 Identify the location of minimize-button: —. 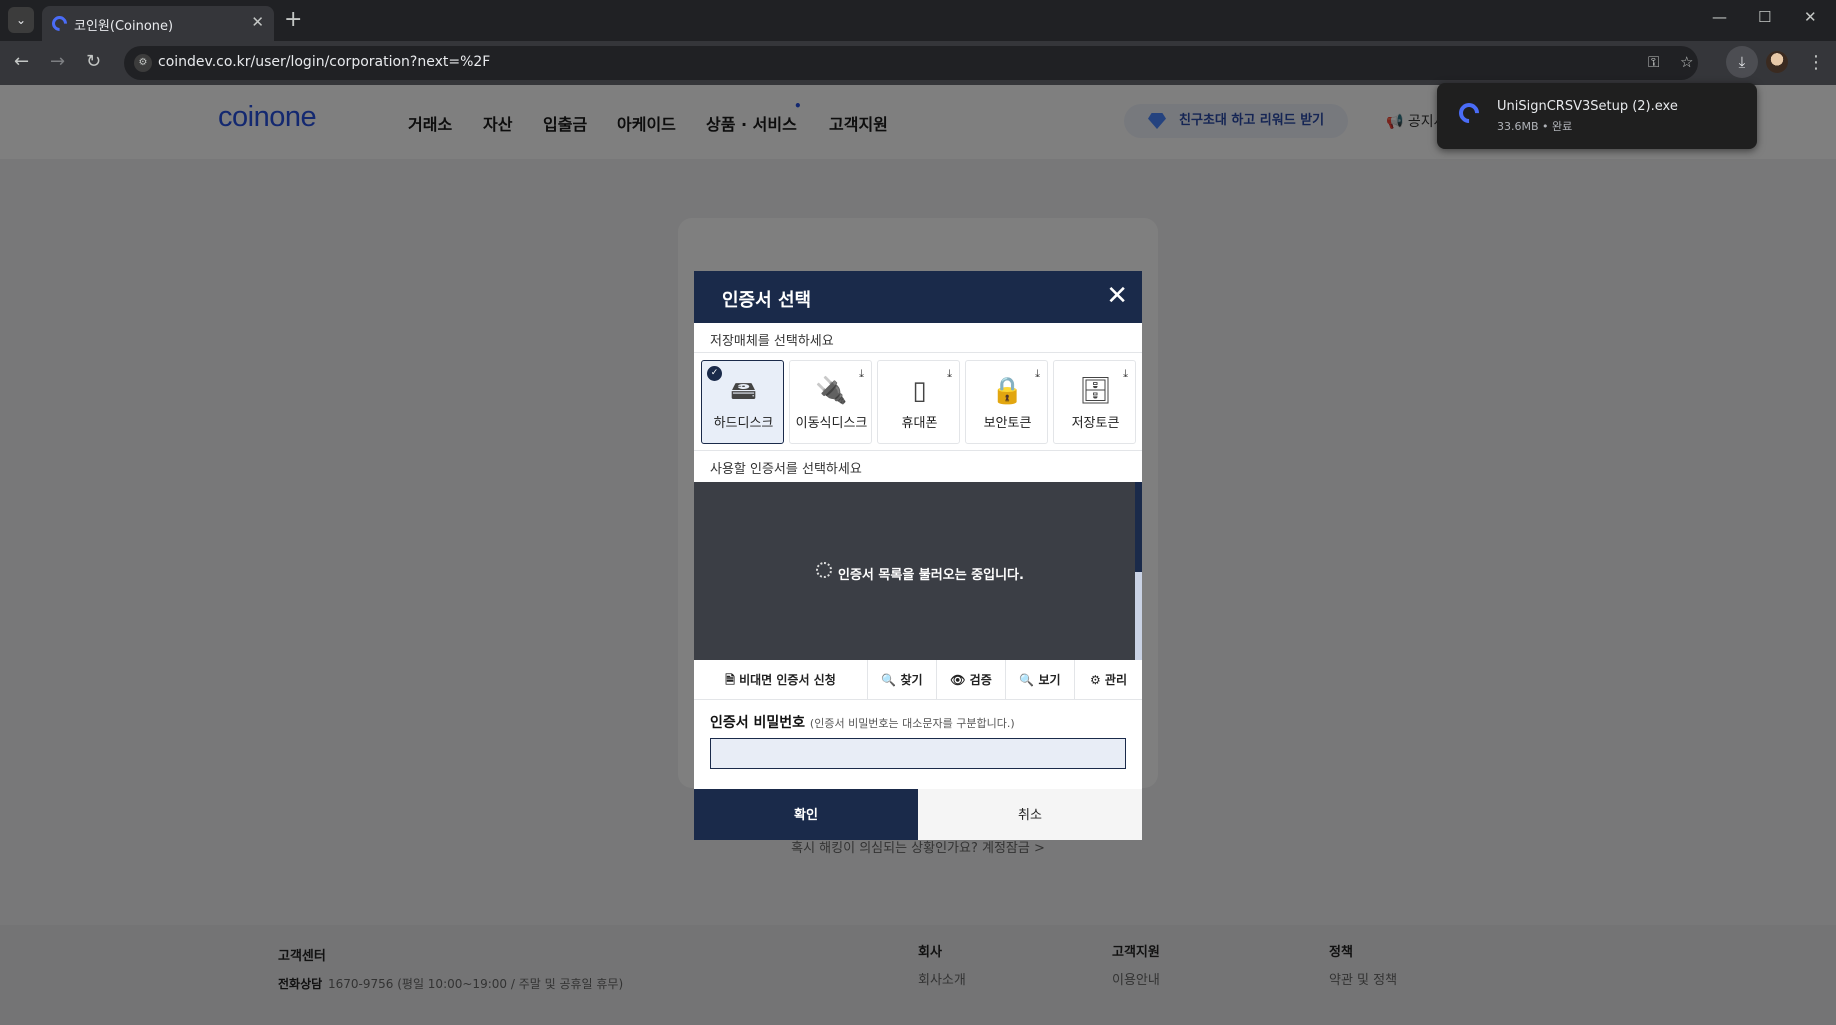
(1719, 17).